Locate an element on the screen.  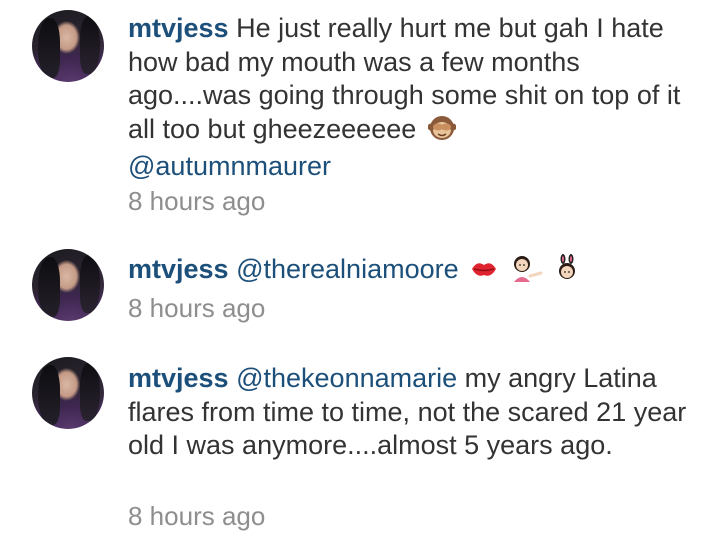
kiss-lips-icon is located at coordinates (484, 273).